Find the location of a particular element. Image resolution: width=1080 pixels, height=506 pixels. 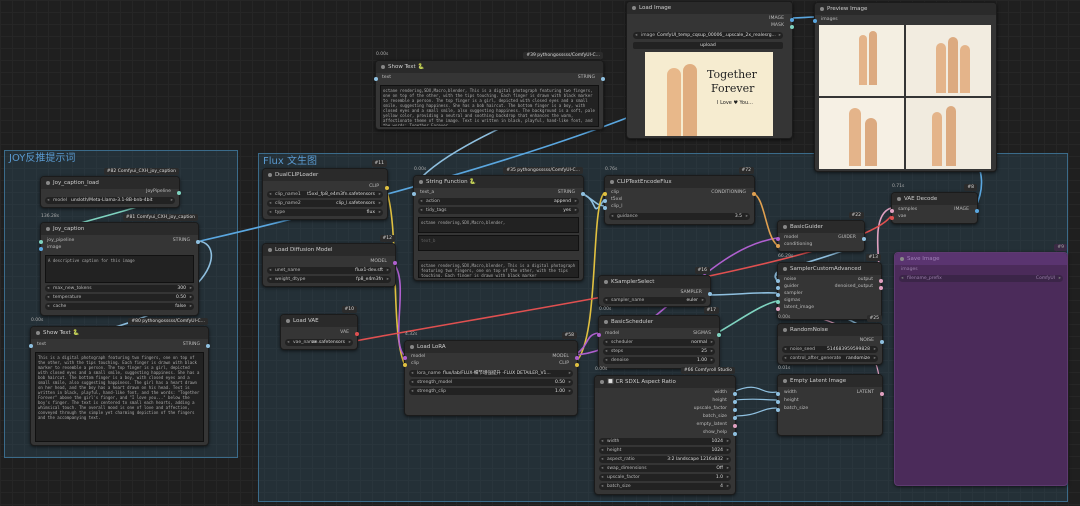

output-noise-slot is located at coordinates (882, 342).